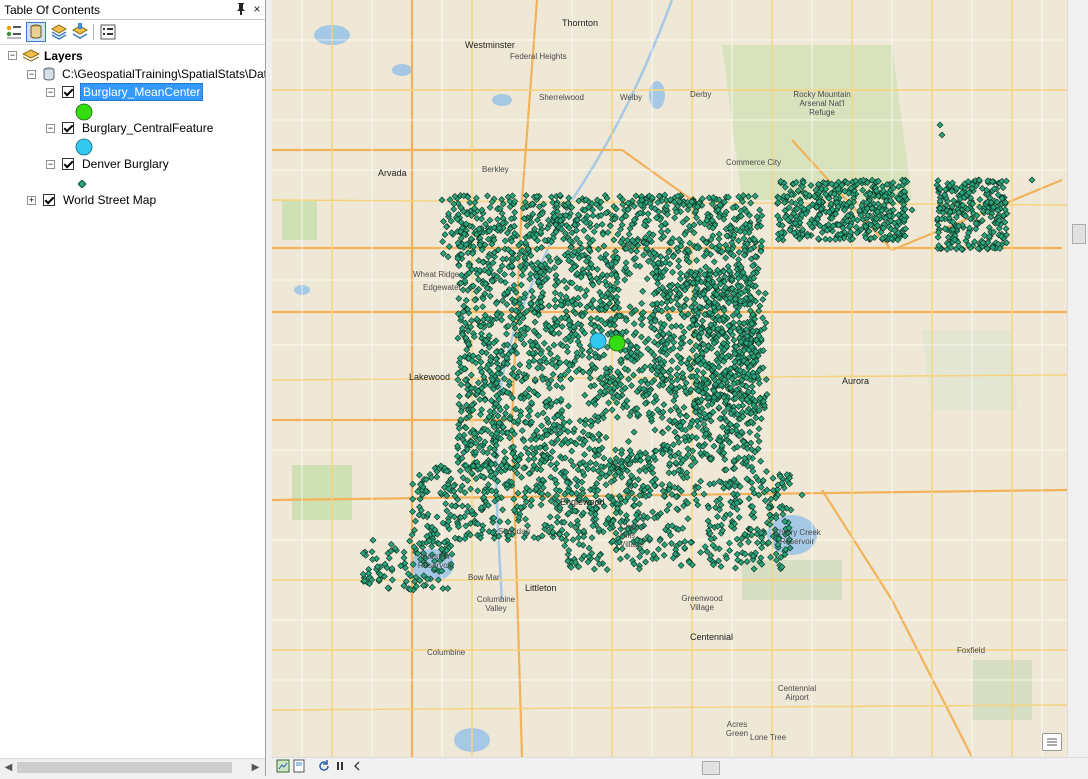  I want to click on layout-view-icon, so click(299, 767).